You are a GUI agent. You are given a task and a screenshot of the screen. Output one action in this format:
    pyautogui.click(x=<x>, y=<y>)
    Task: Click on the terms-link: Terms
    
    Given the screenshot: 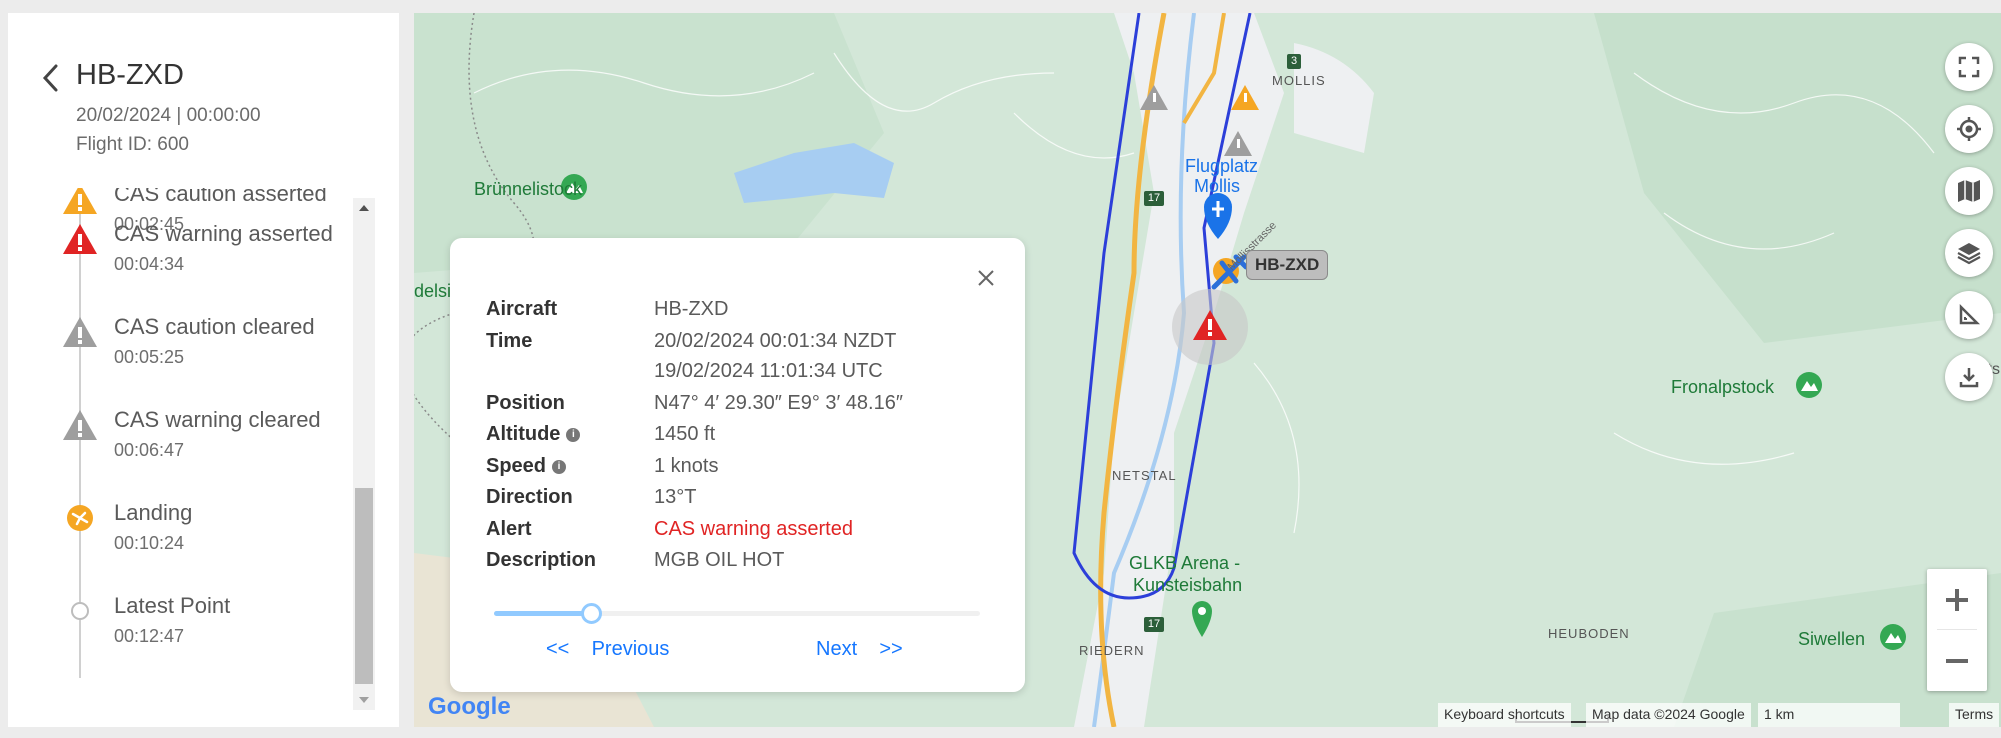 What is the action you would take?
    pyautogui.click(x=1974, y=715)
    